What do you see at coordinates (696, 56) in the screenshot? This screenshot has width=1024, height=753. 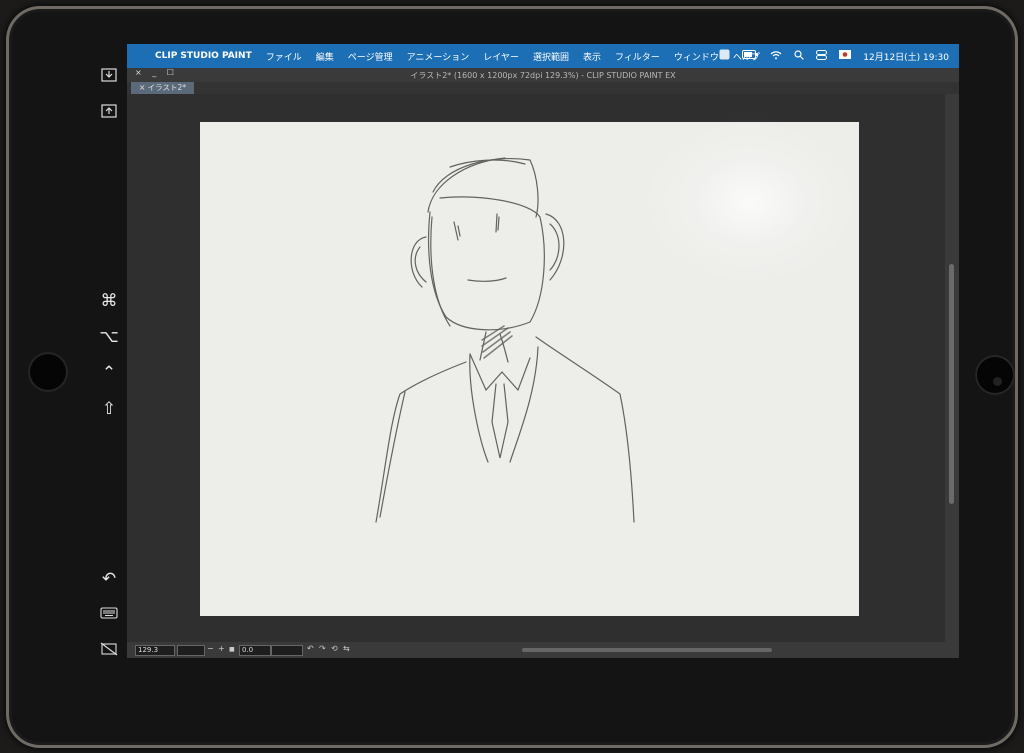 I see `menu-window: ウィンドウ` at bounding box center [696, 56].